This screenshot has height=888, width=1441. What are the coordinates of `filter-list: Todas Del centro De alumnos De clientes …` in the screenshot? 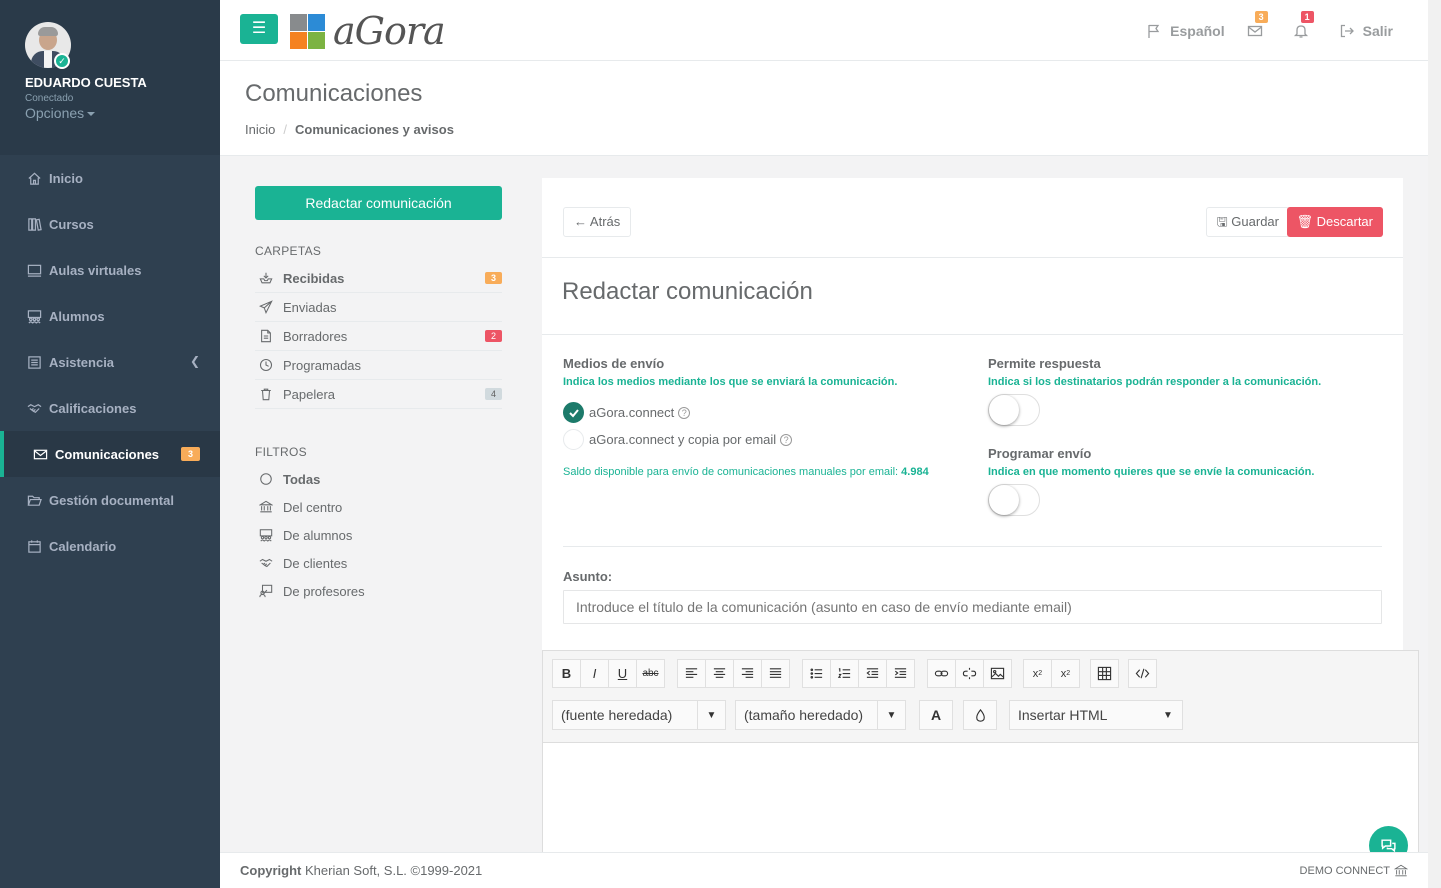 It's located at (378, 535).